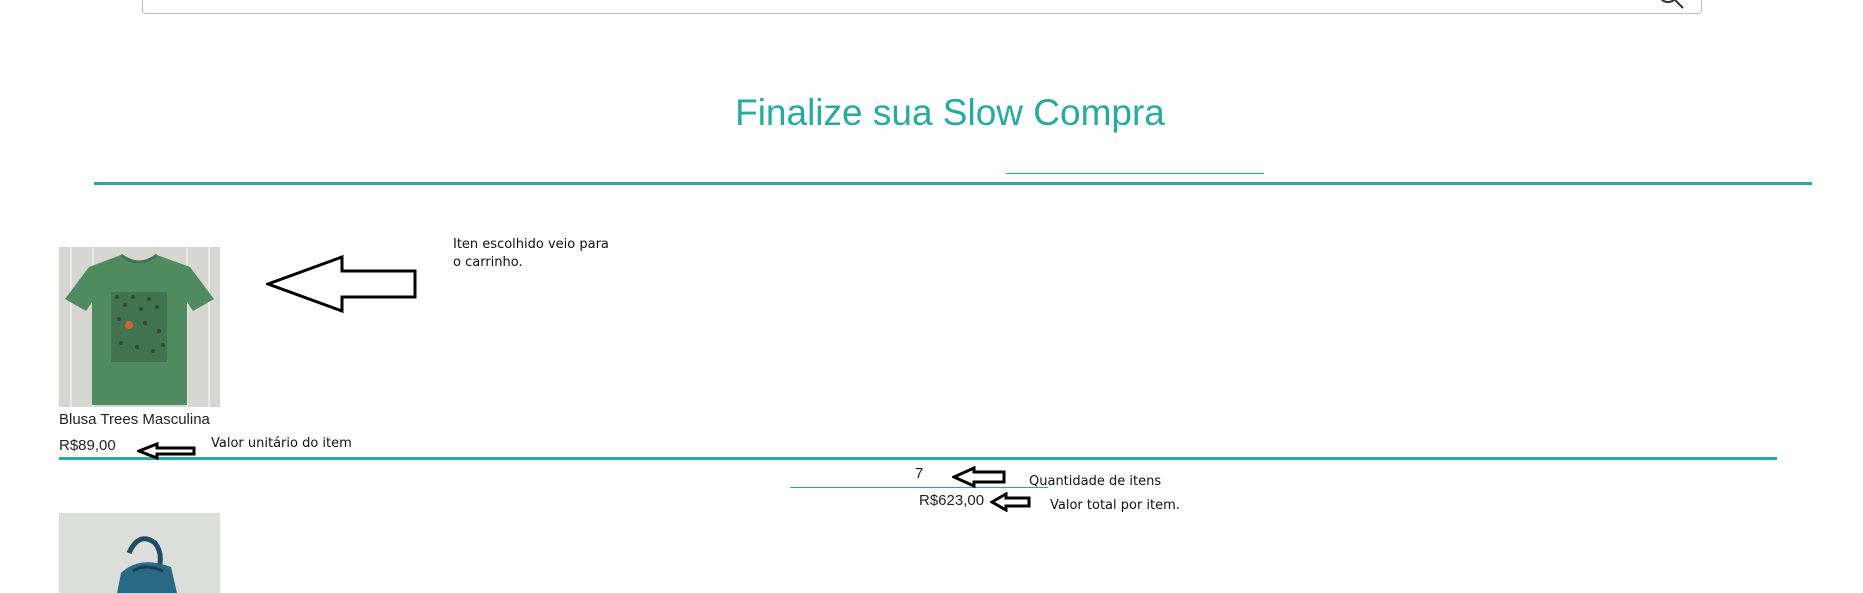 The height and width of the screenshot is (593, 1863). What do you see at coordinates (952, 500) in the screenshot?
I see `line-total: R$623,00` at bounding box center [952, 500].